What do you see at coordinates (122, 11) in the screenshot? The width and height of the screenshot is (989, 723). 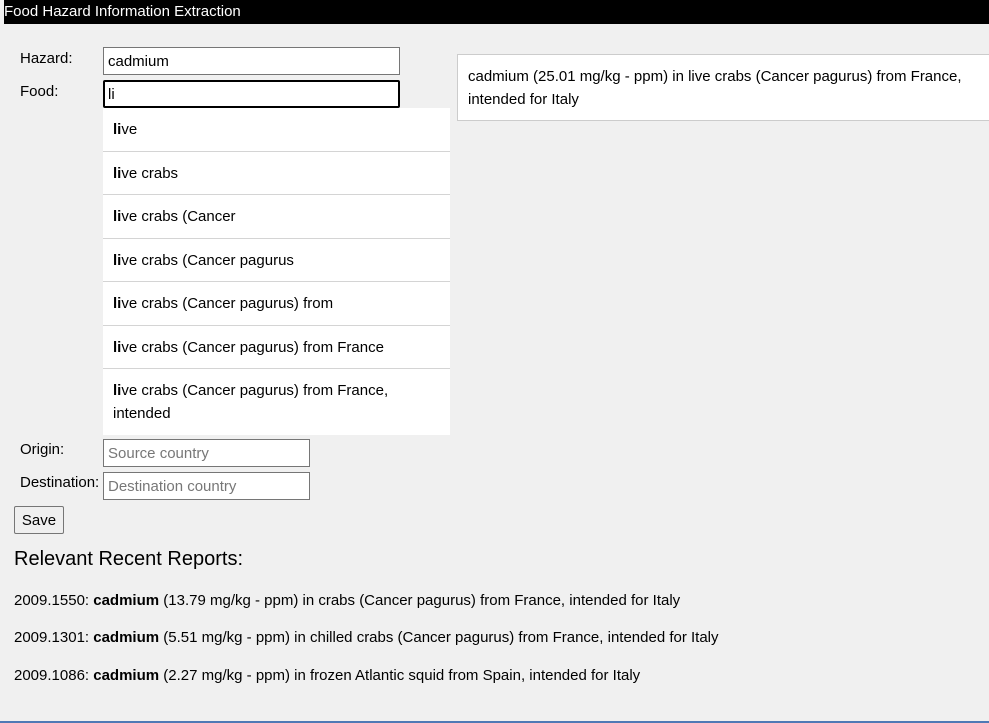 I see `app-title: Food Hazard Information Extraction` at bounding box center [122, 11].